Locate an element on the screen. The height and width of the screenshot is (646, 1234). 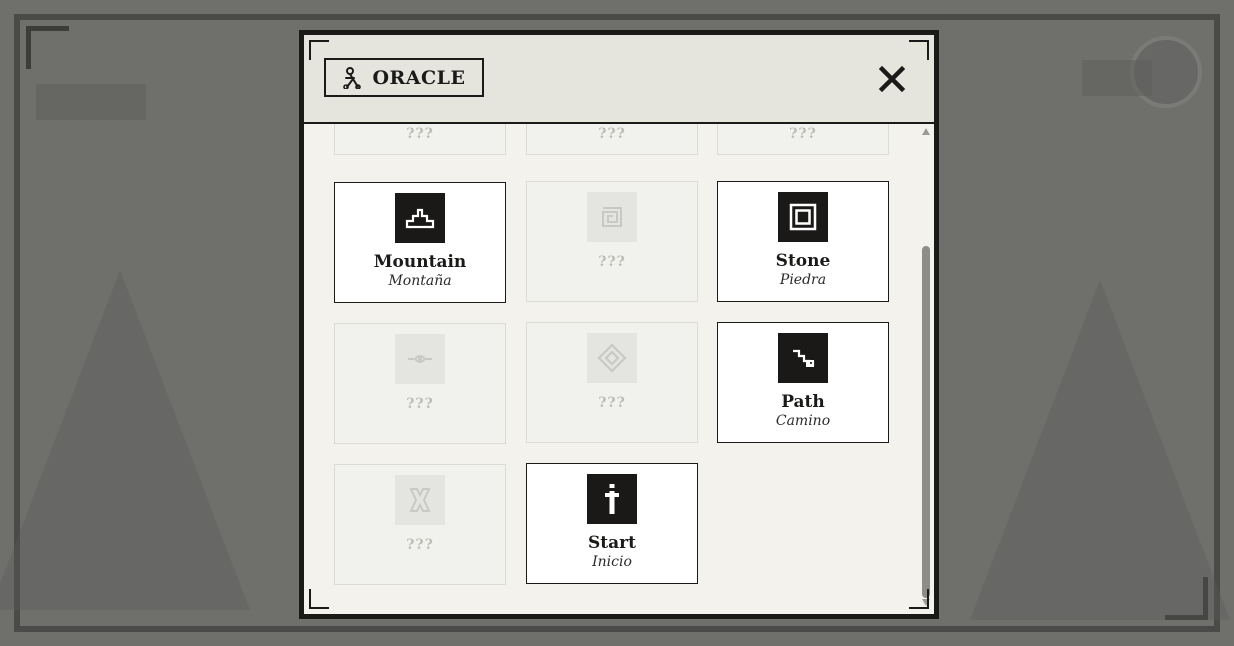
glyph-name: Path is located at coordinates (803, 402).